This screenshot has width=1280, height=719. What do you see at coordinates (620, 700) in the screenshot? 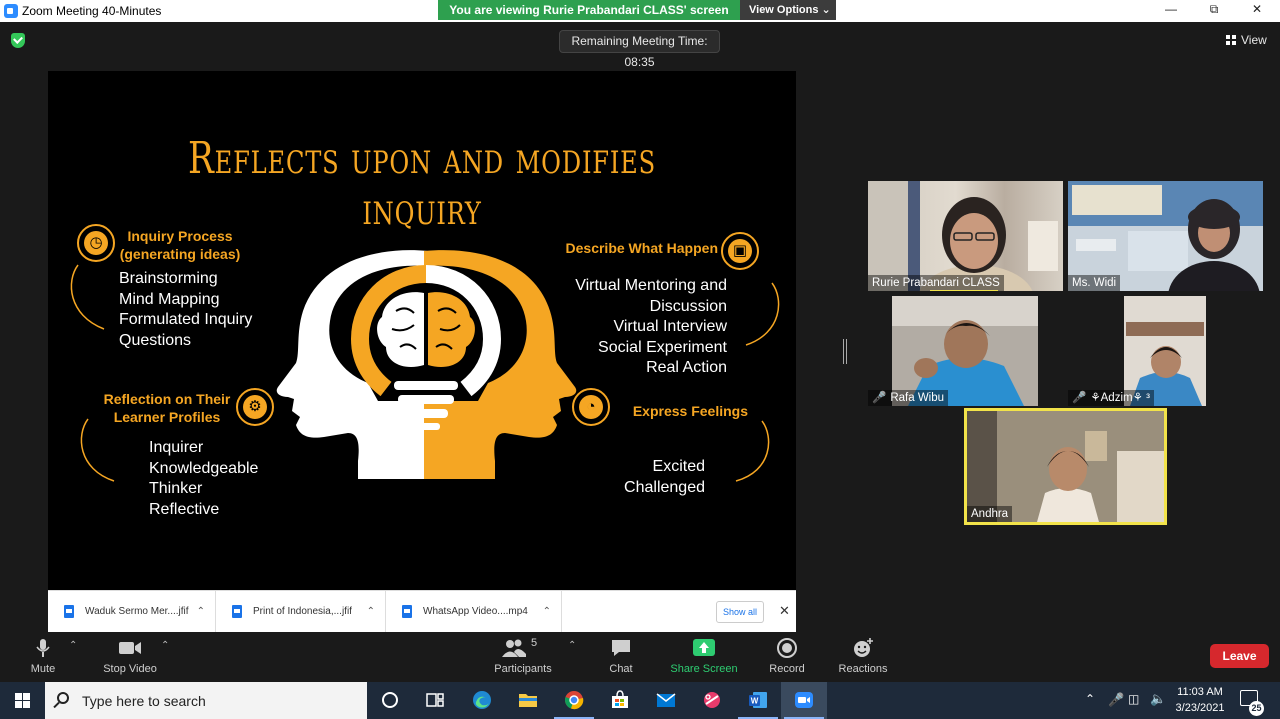
I see `store-button` at bounding box center [620, 700].